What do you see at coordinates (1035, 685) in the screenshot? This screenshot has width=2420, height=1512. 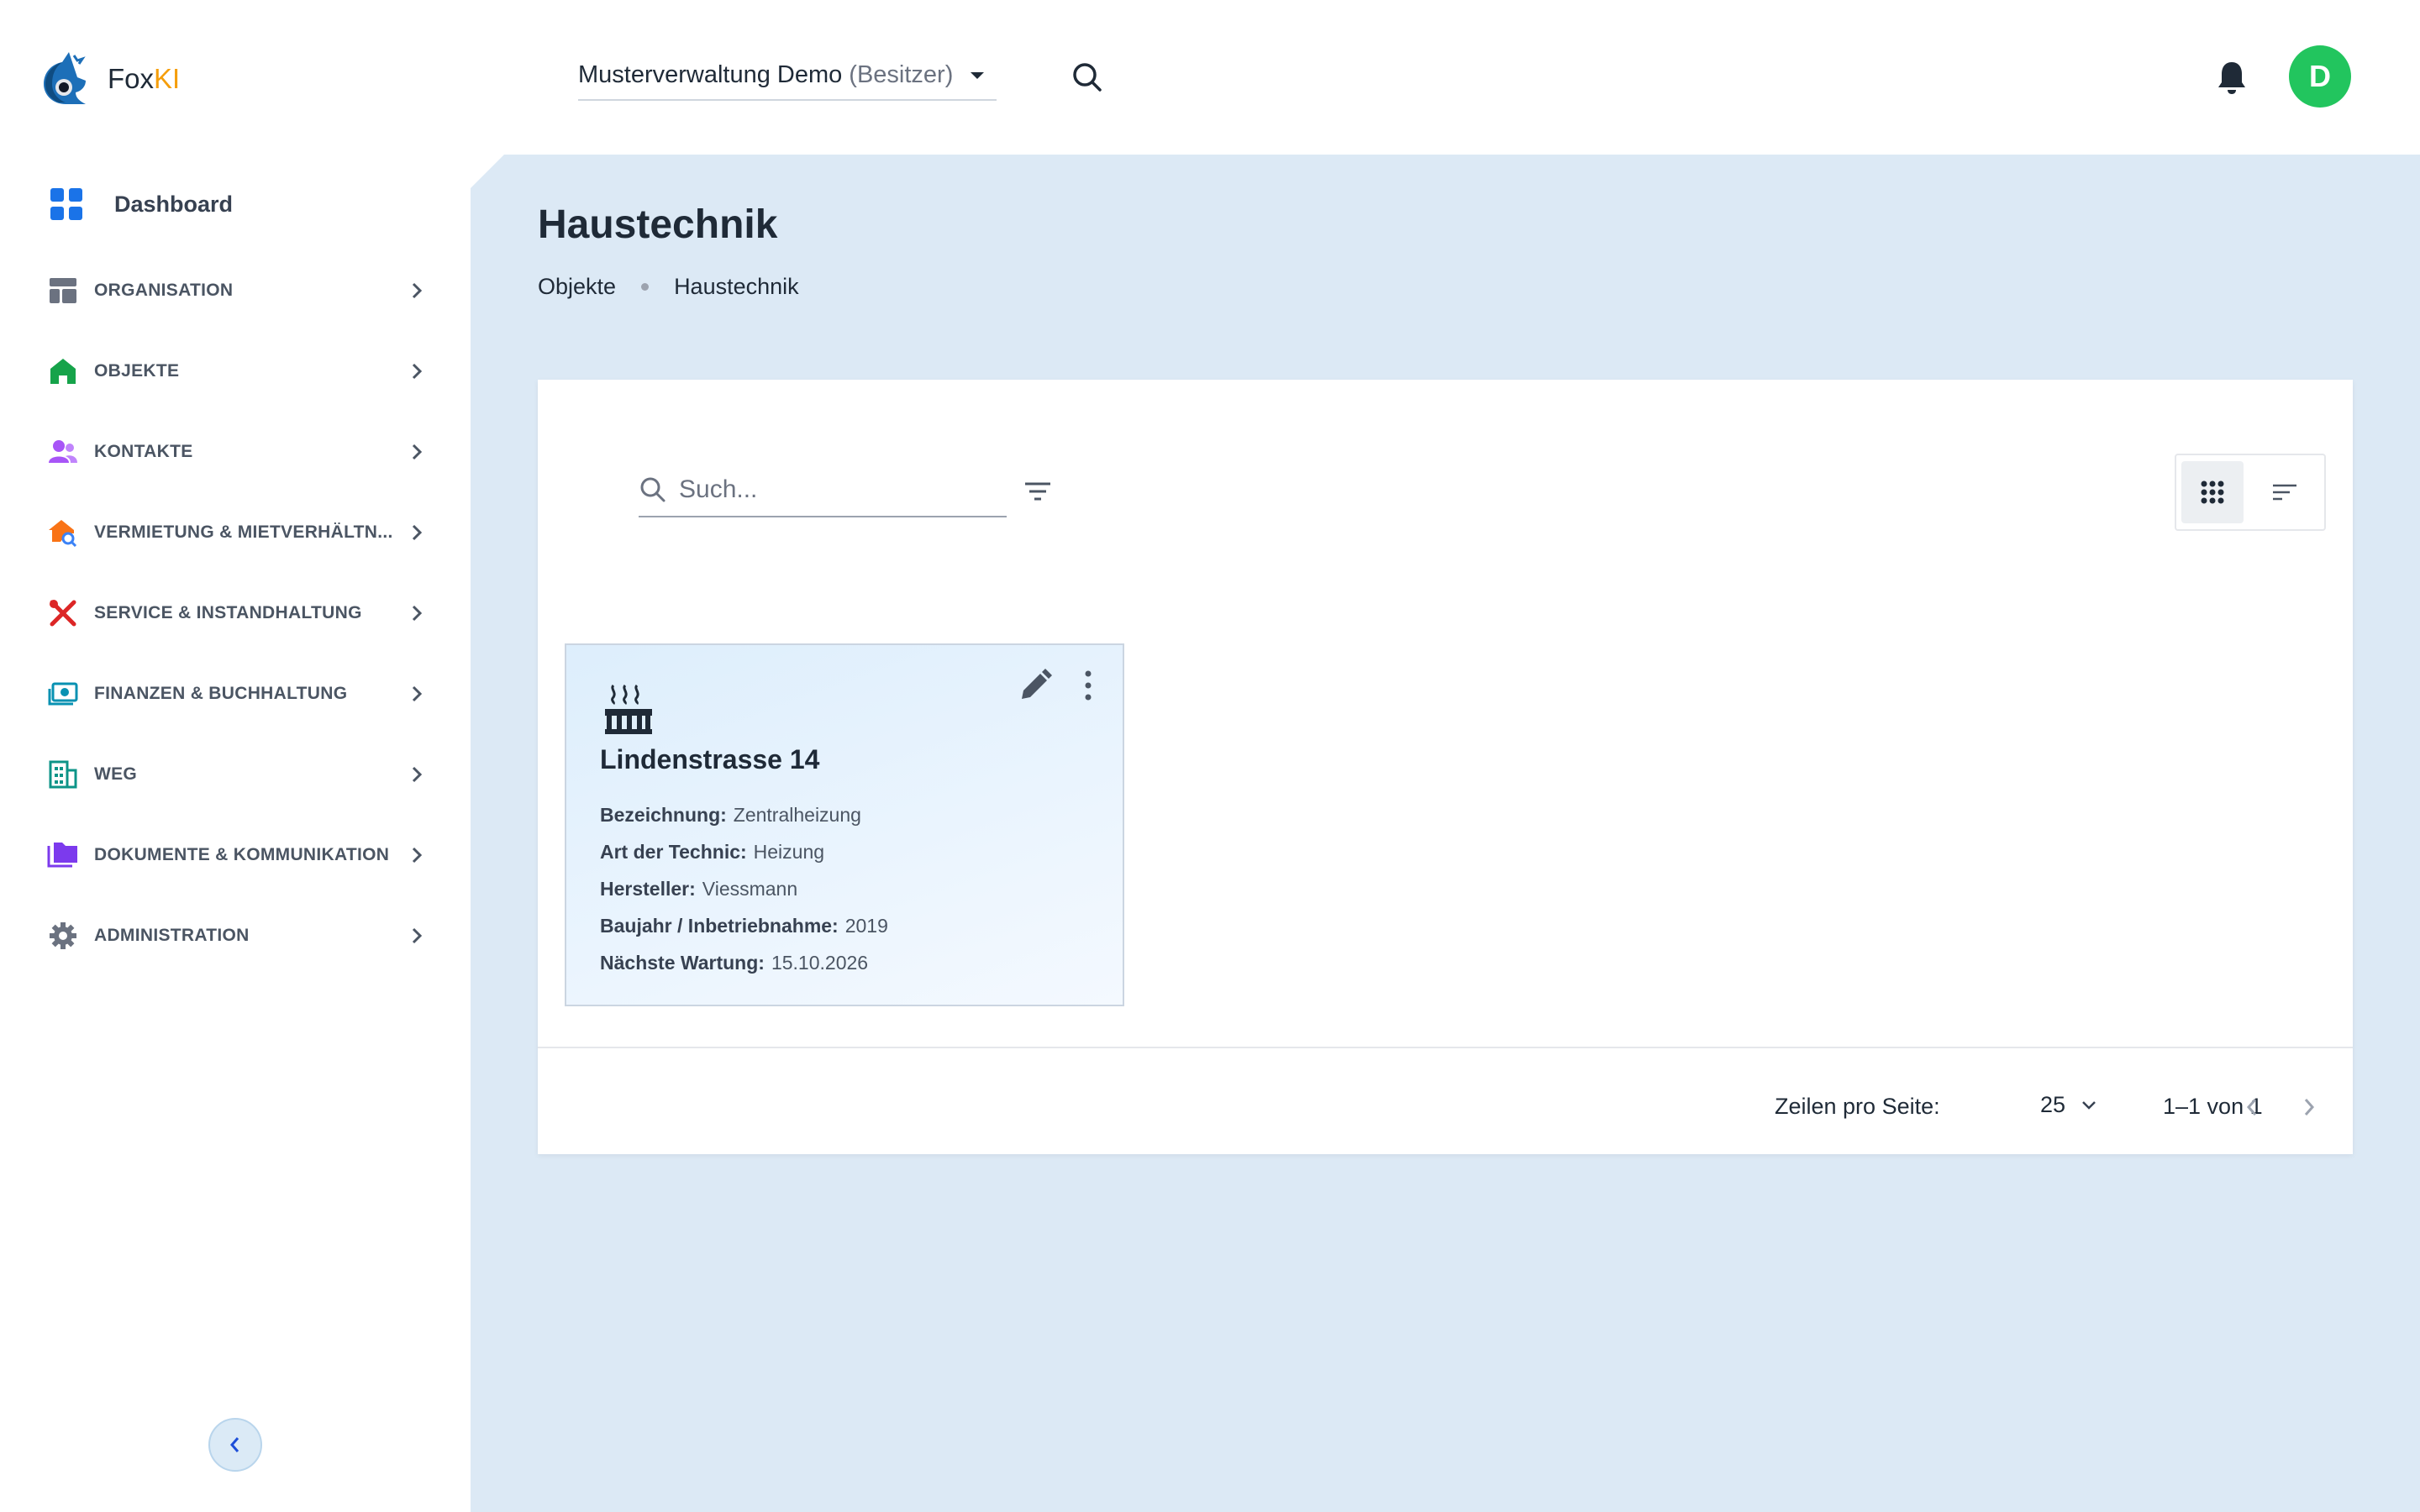 I see `edit-icon` at bounding box center [1035, 685].